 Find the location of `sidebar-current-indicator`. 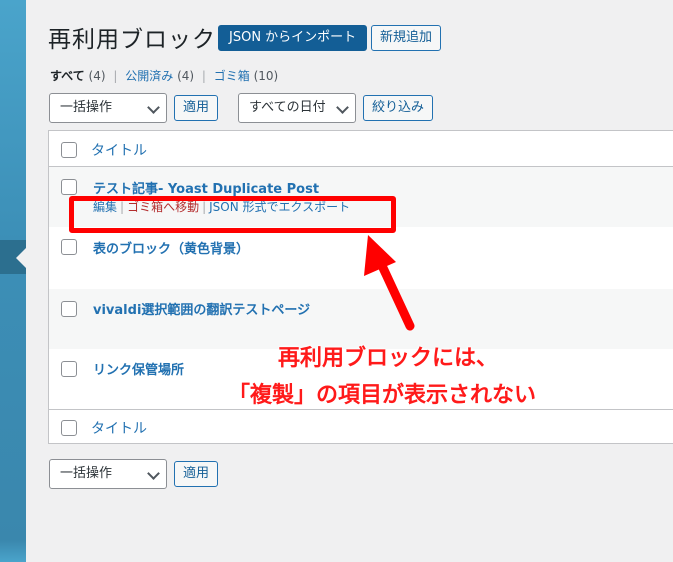

sidebar-current-indicator is located at coordinates (21, 258).